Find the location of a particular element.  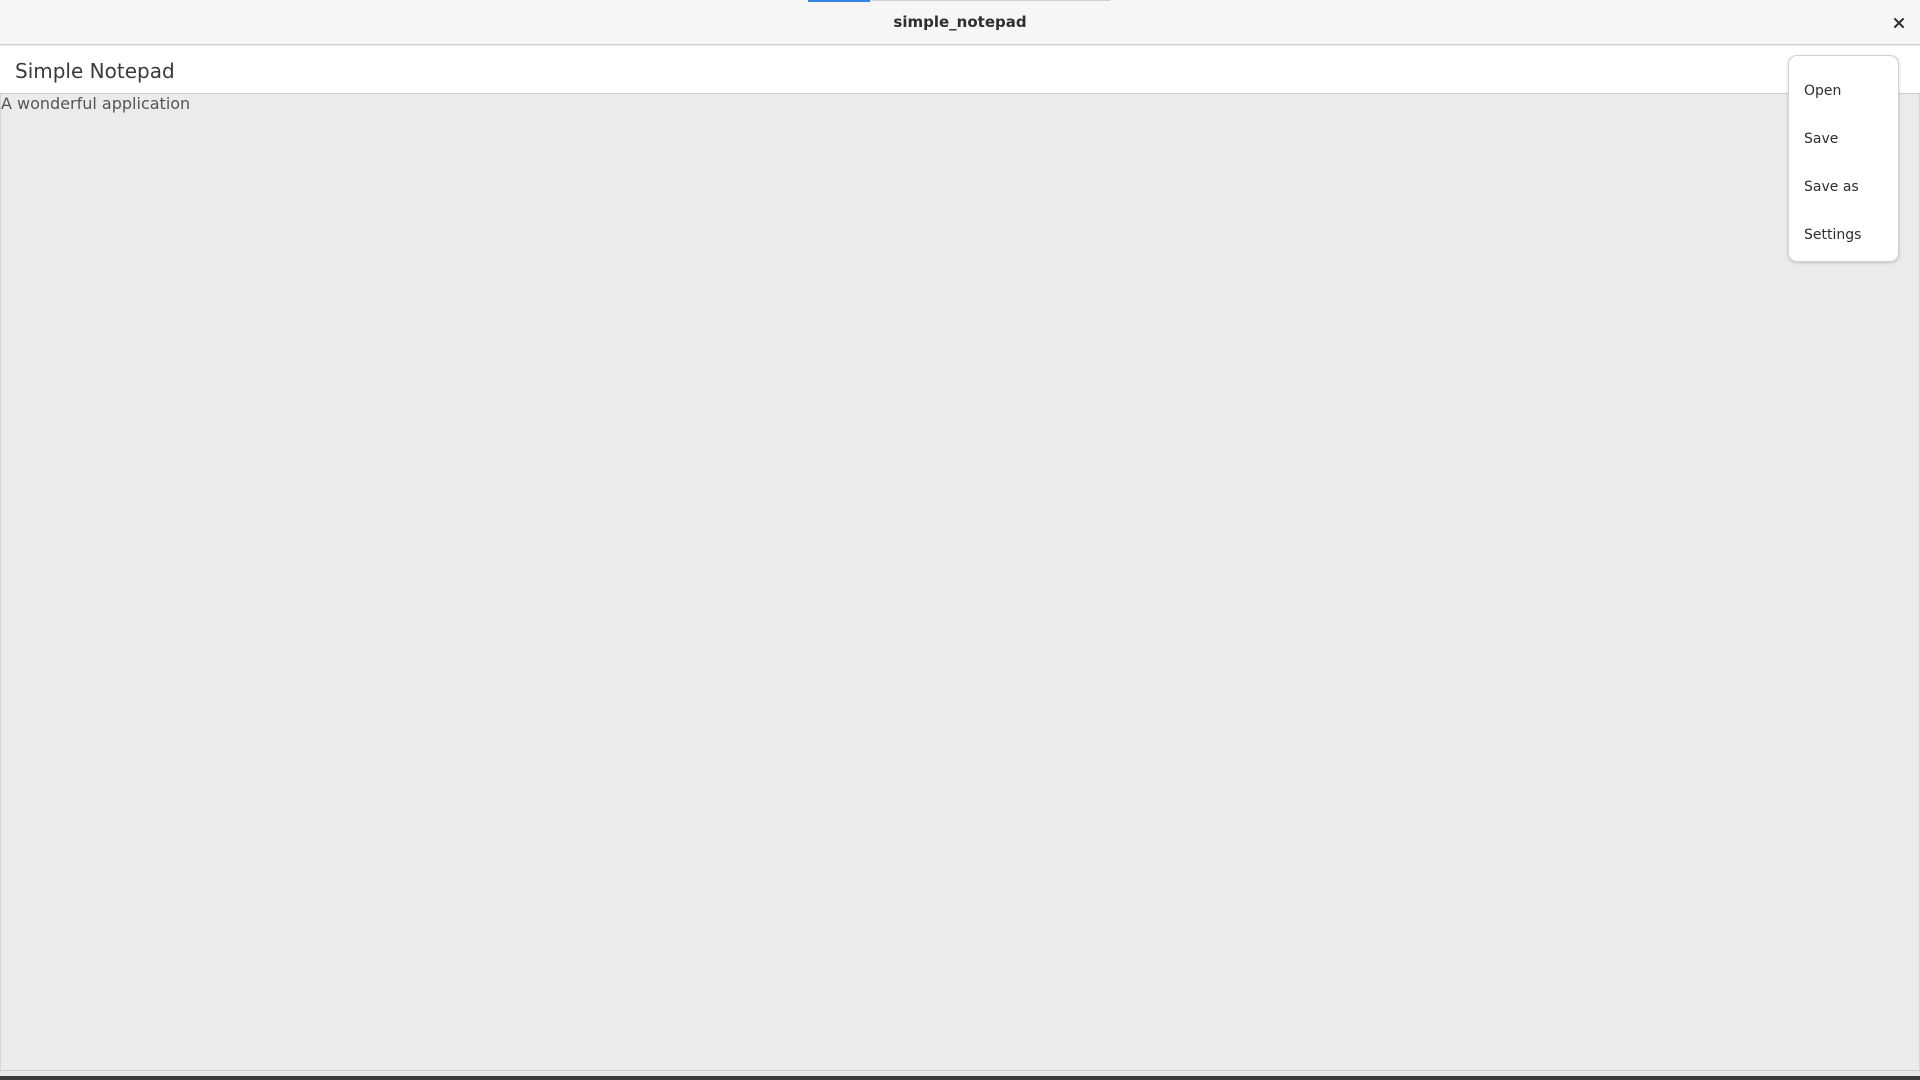

close-button is located at coordinates (1899, 23).